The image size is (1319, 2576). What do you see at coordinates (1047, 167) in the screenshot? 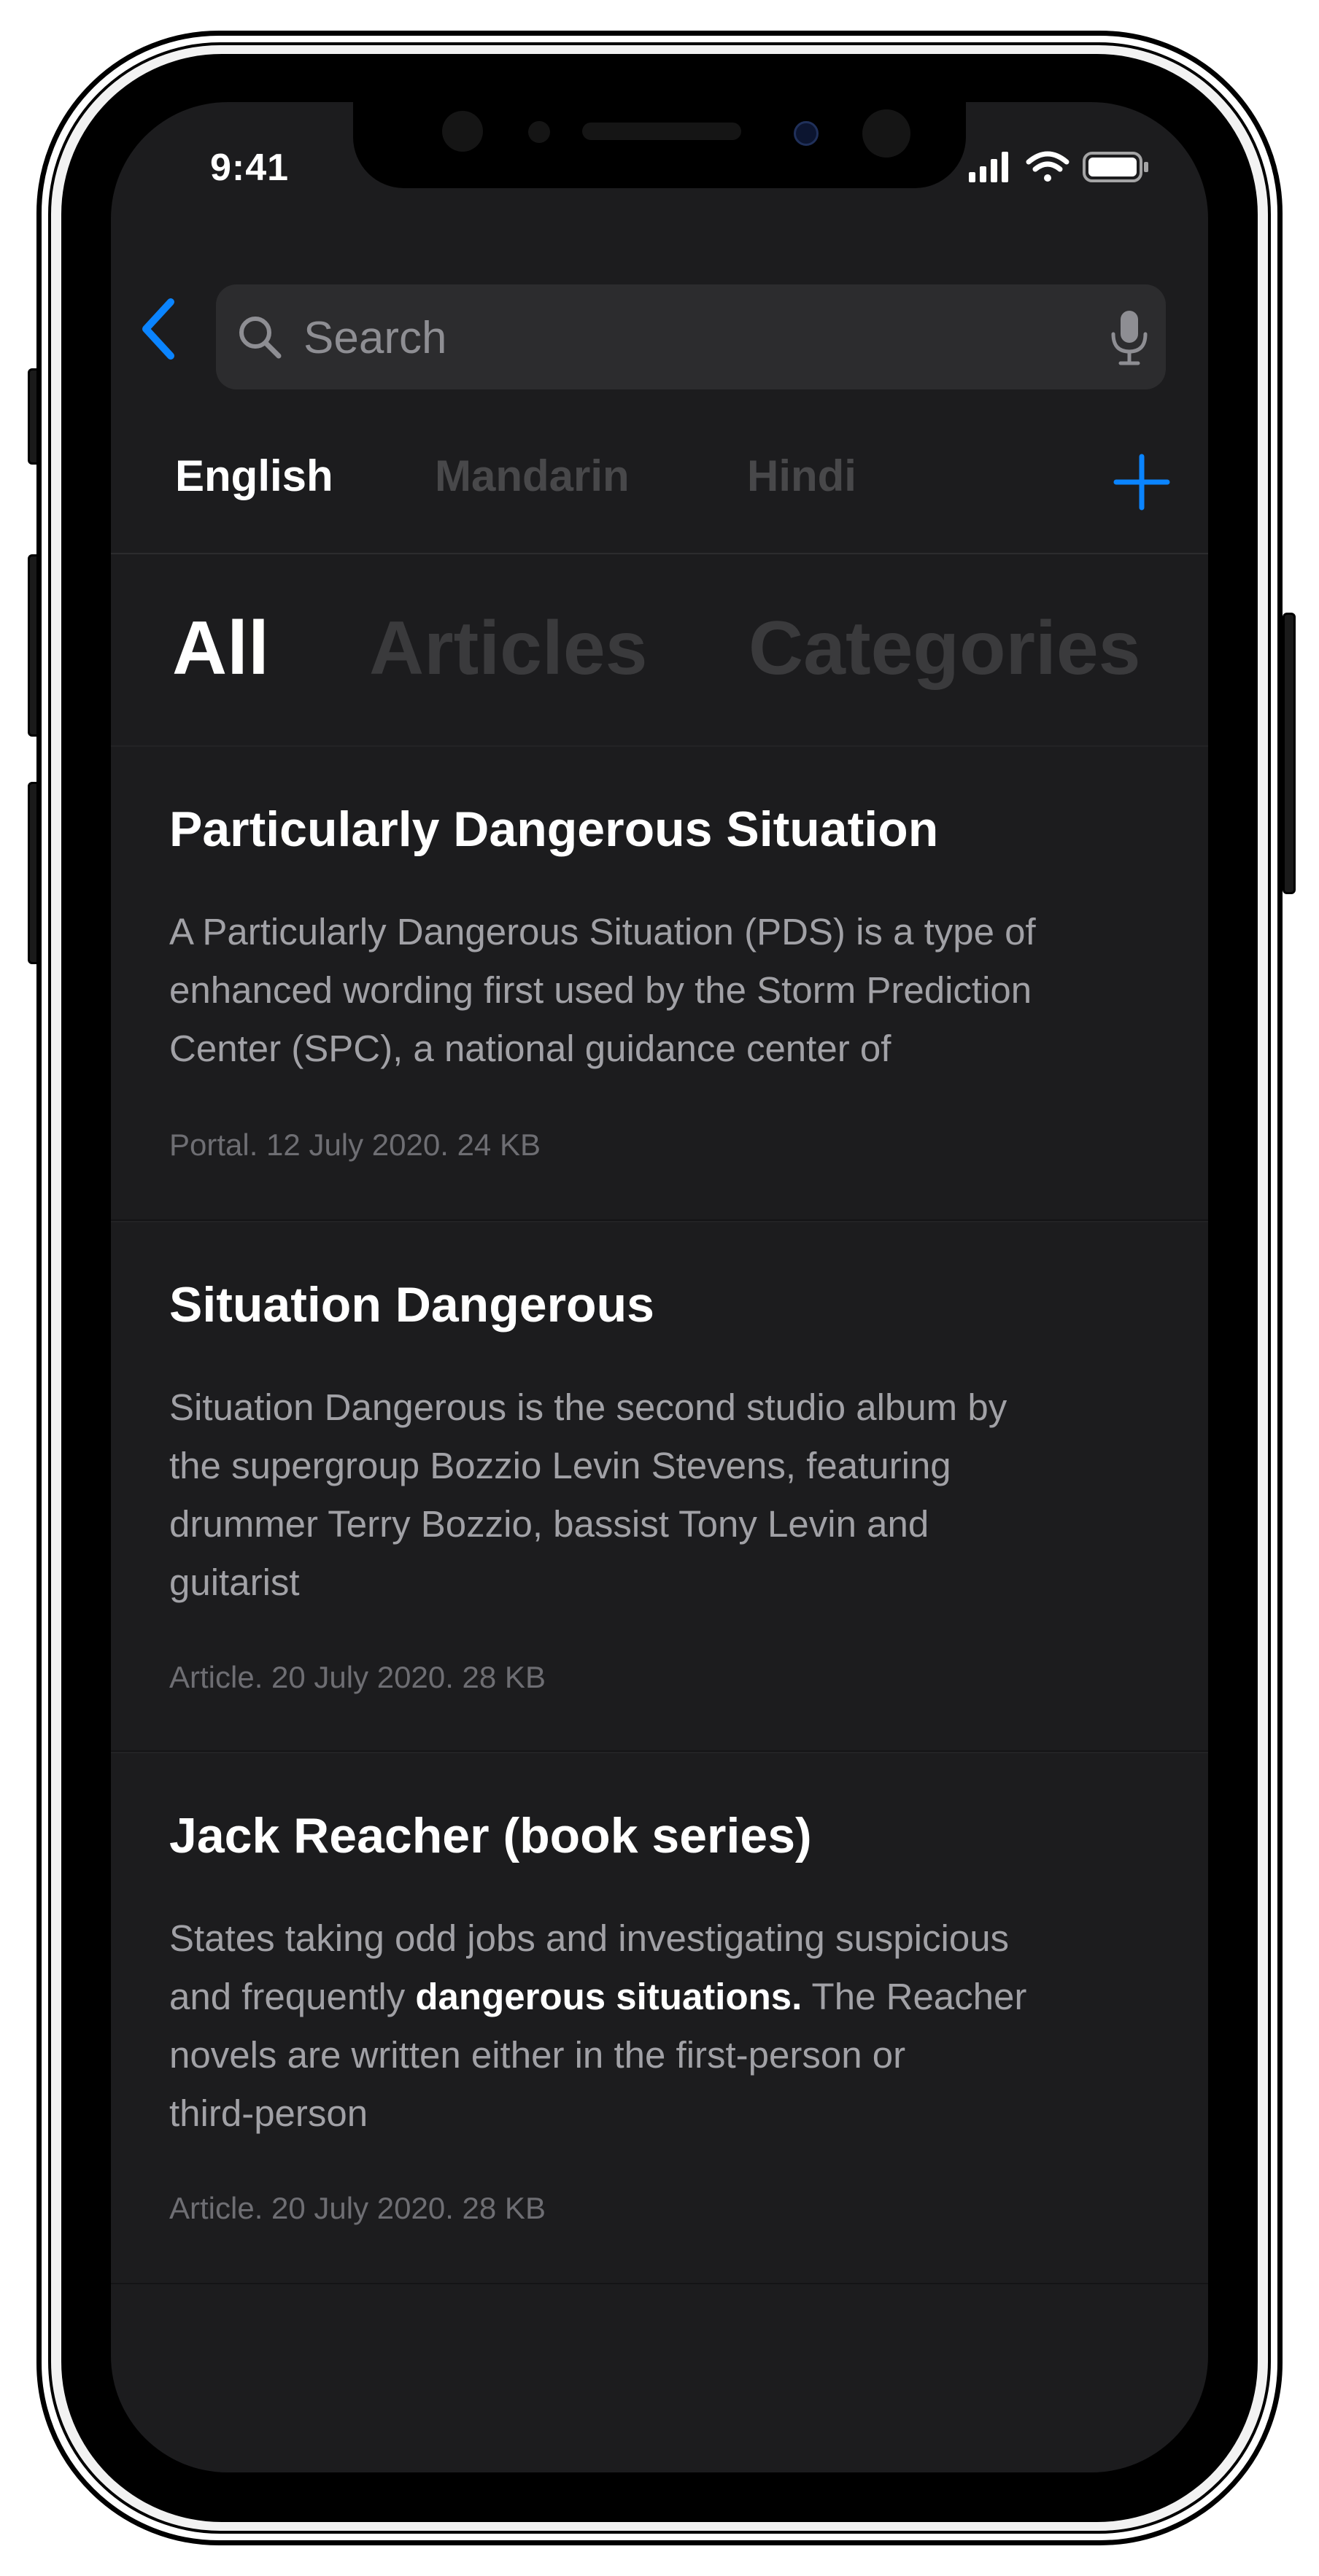
I see `wifi-icon` at bounding box center [1047, 167].